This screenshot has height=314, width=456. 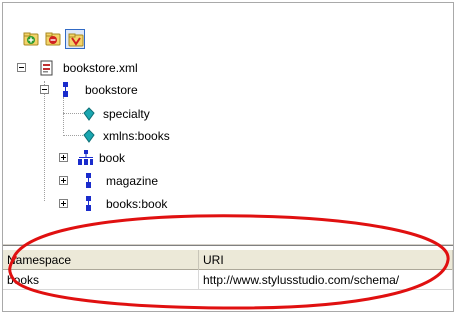 I want to click on tree-node-label: bookstore.xml, so click(x=100, y=68).